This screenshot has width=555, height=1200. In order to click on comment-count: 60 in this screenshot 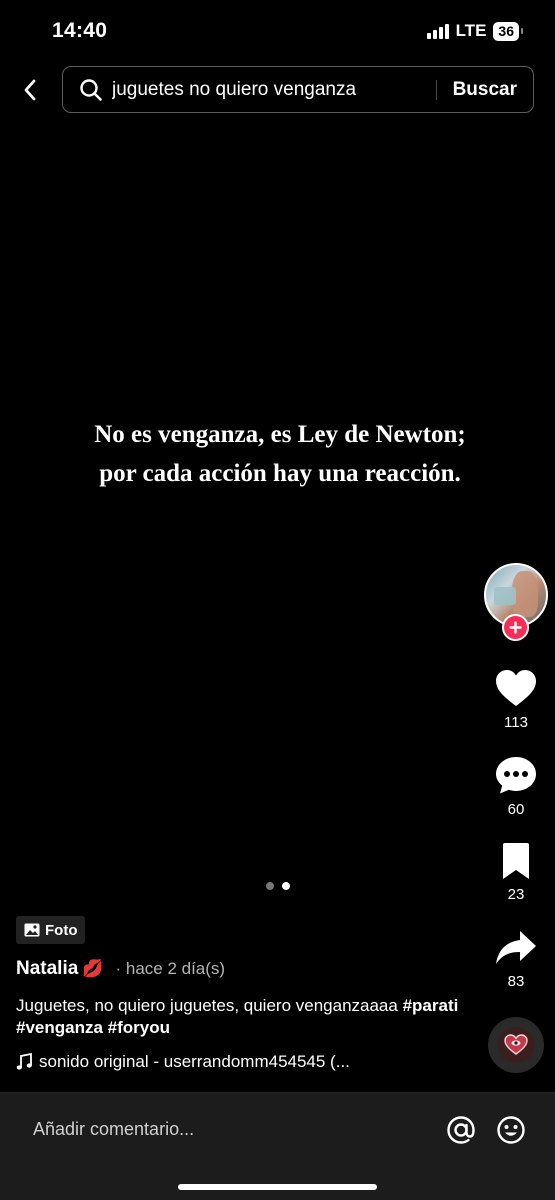, I will do `click(516, 809)`.